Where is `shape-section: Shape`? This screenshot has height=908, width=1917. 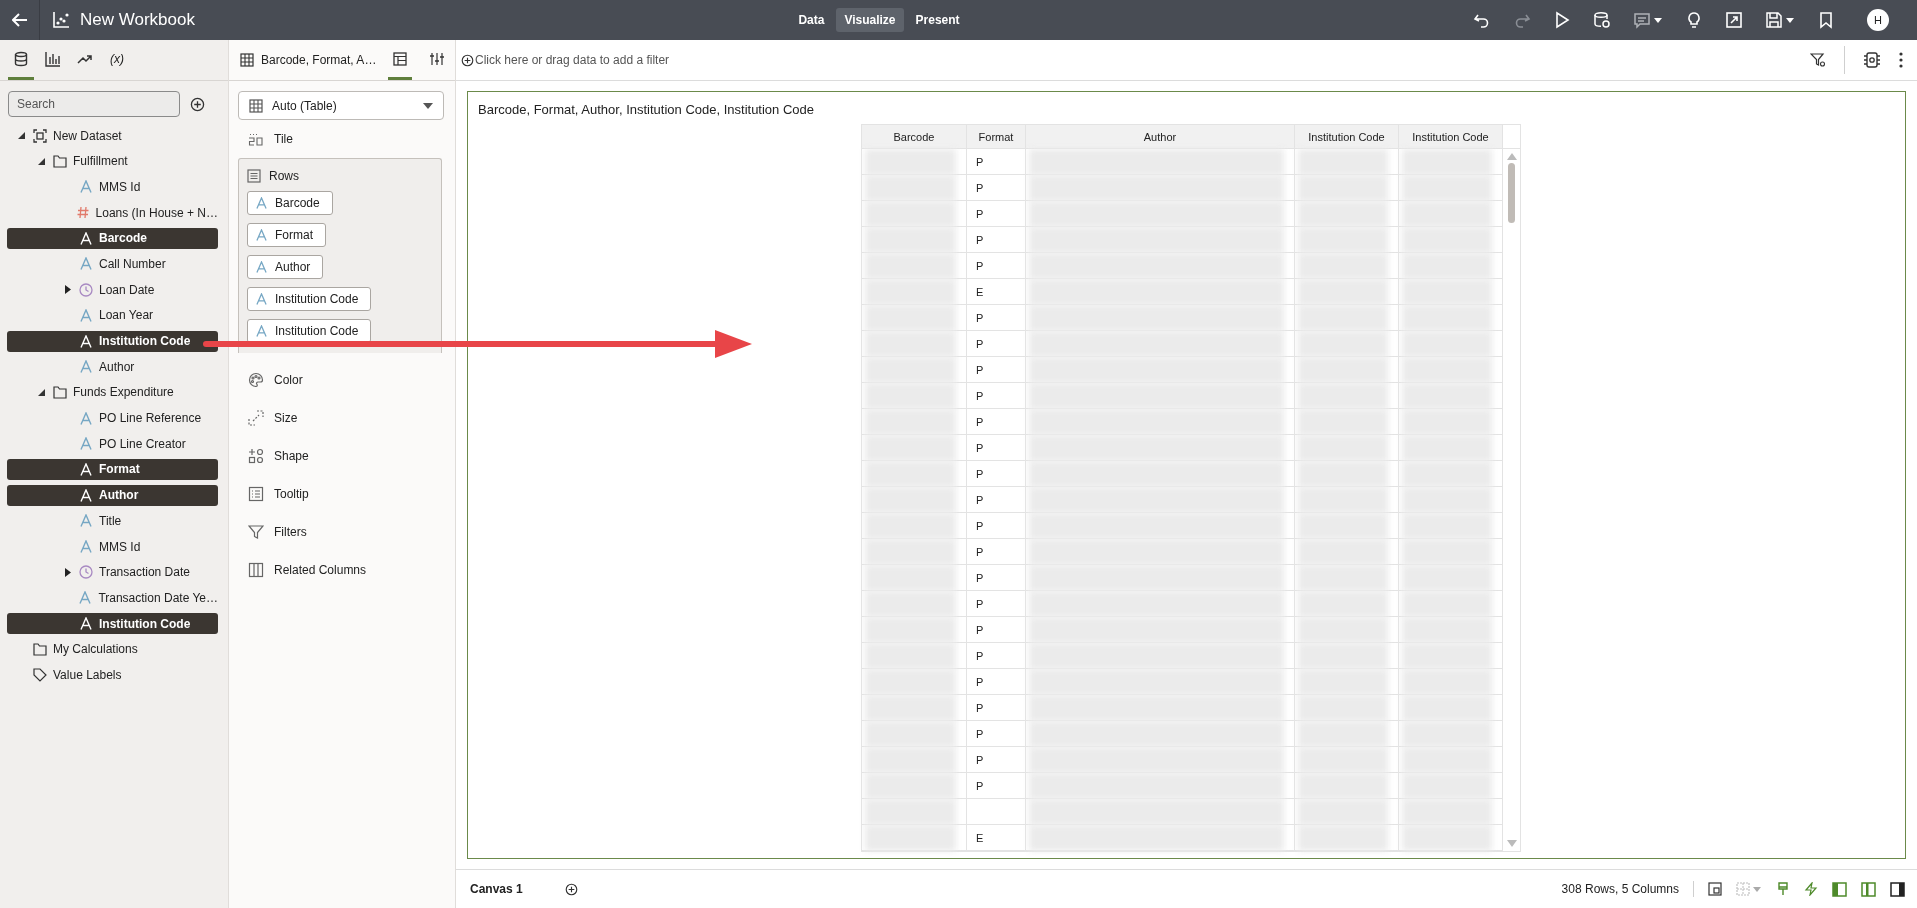
shape-section: Shape is located at coordinates (342, 456).